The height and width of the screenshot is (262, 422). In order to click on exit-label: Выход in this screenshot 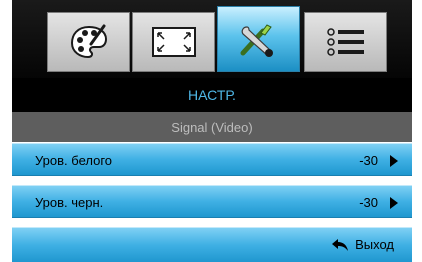, I will do `click(374, 244)`.